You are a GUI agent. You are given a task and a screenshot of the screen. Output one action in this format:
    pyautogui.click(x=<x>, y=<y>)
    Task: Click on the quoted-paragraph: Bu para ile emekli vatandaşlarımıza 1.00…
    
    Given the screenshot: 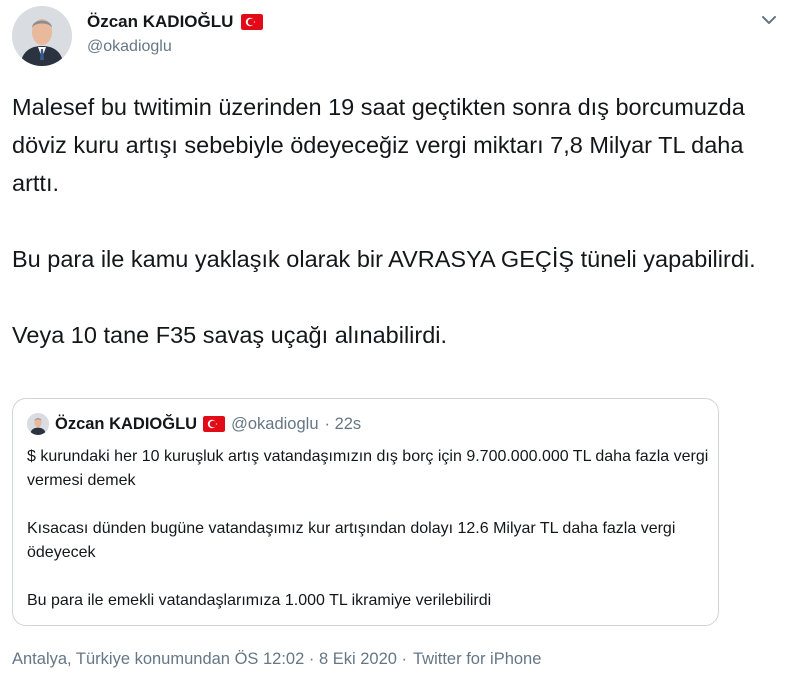 What is the action you would take?
    pyautogui.click(x=259, y=600)
    